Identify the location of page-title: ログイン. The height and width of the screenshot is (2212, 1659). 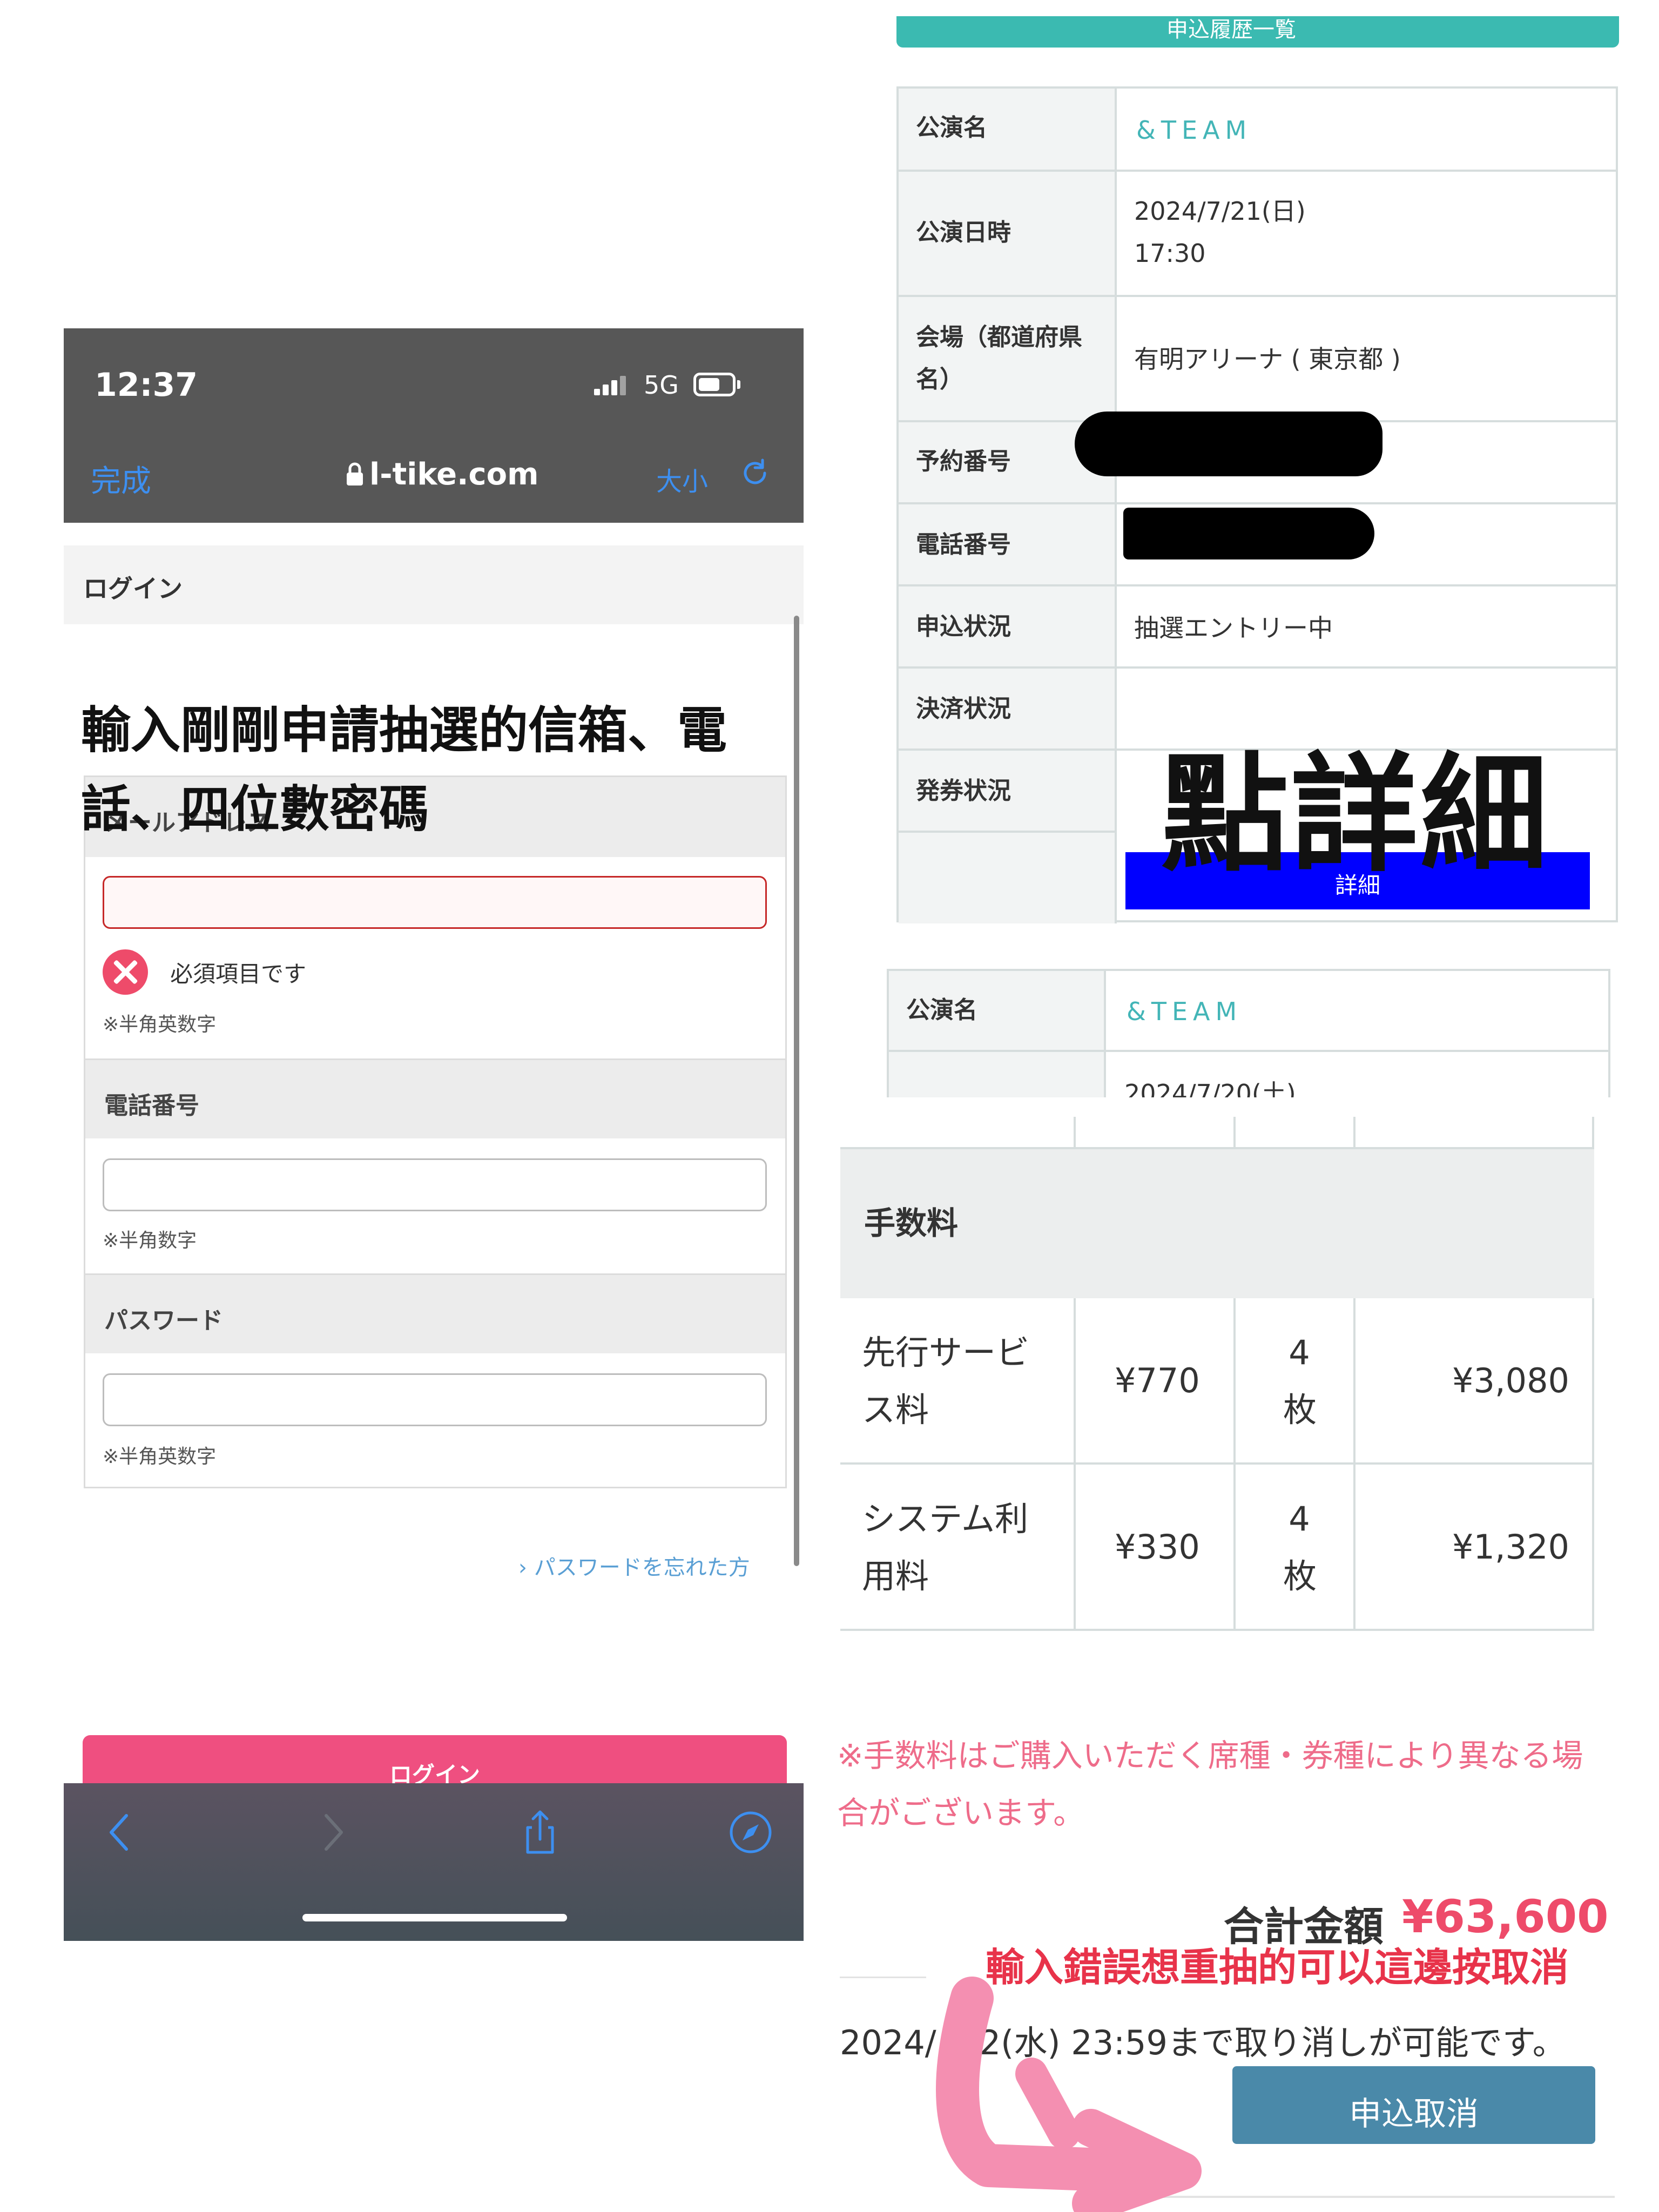
(133, 588).